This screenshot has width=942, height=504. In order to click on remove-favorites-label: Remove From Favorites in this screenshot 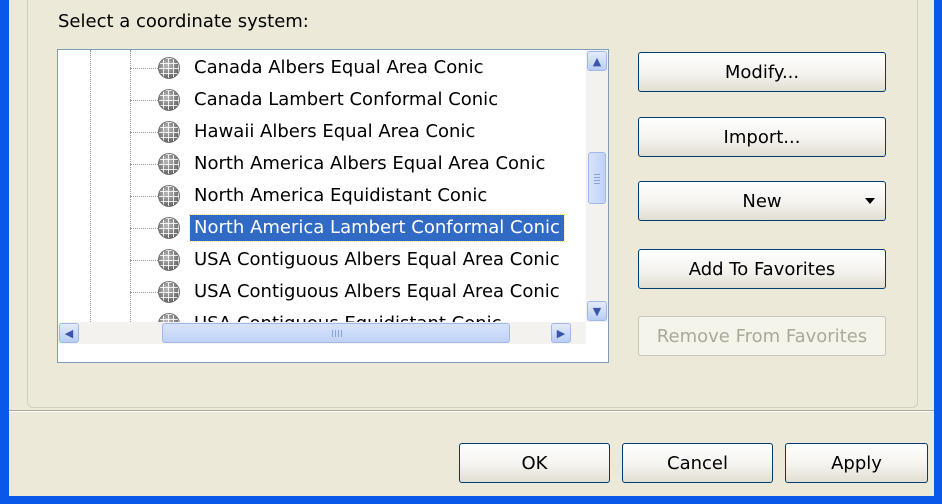, I will do `click(762, 336)`.